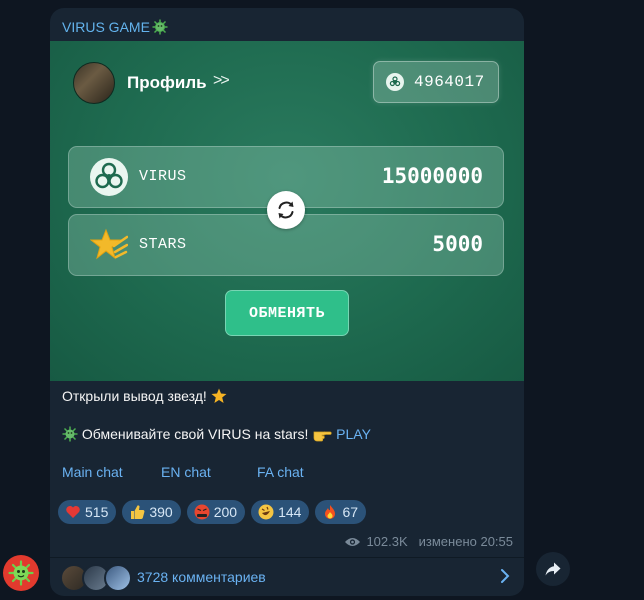  I want to click on share-button, so click(553, 569).